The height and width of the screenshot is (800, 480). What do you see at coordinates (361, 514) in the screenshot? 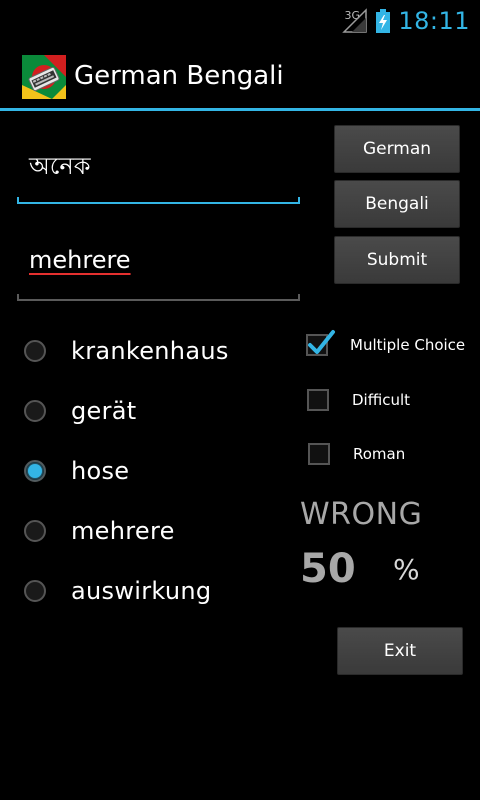
I see `result-status: WRONG` at bounding box center [361, 514].